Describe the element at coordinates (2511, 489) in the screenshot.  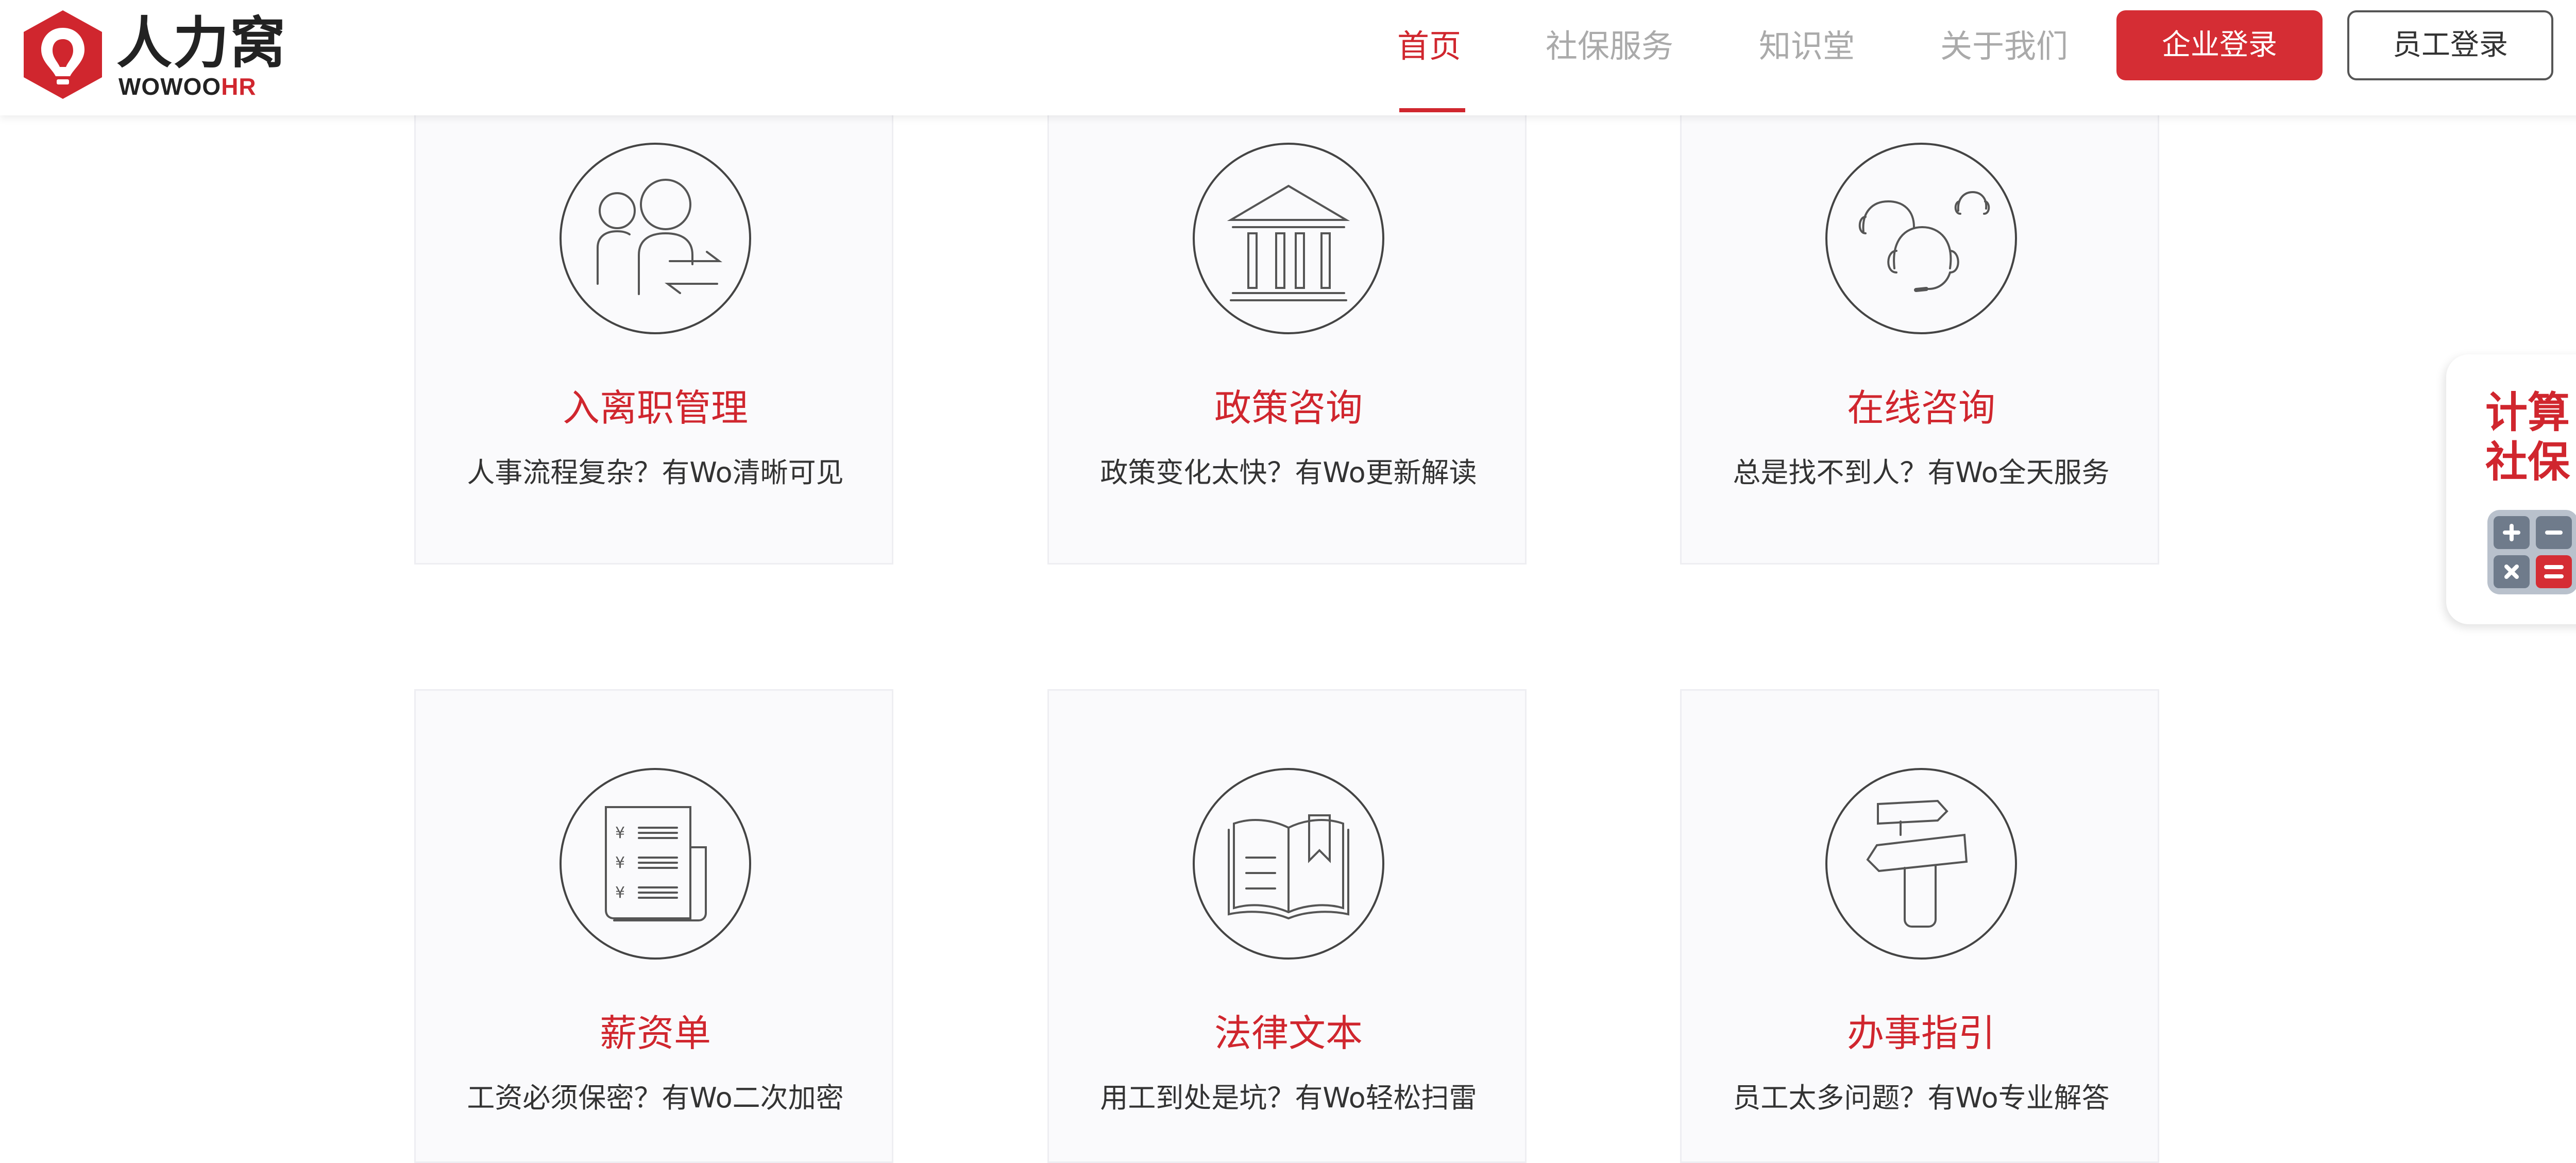
I see `social-security-calculator-widget: 计算 社保` at that location.